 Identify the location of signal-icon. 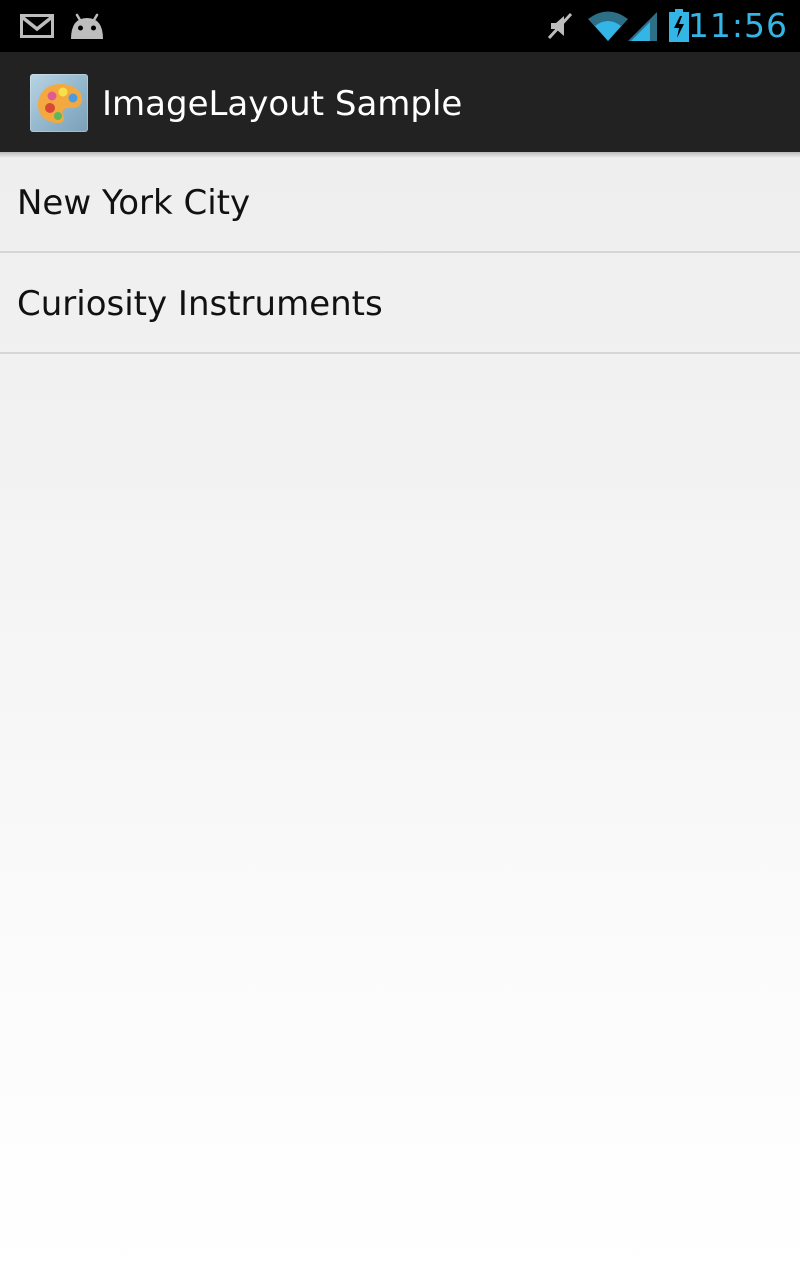
(643, 26).